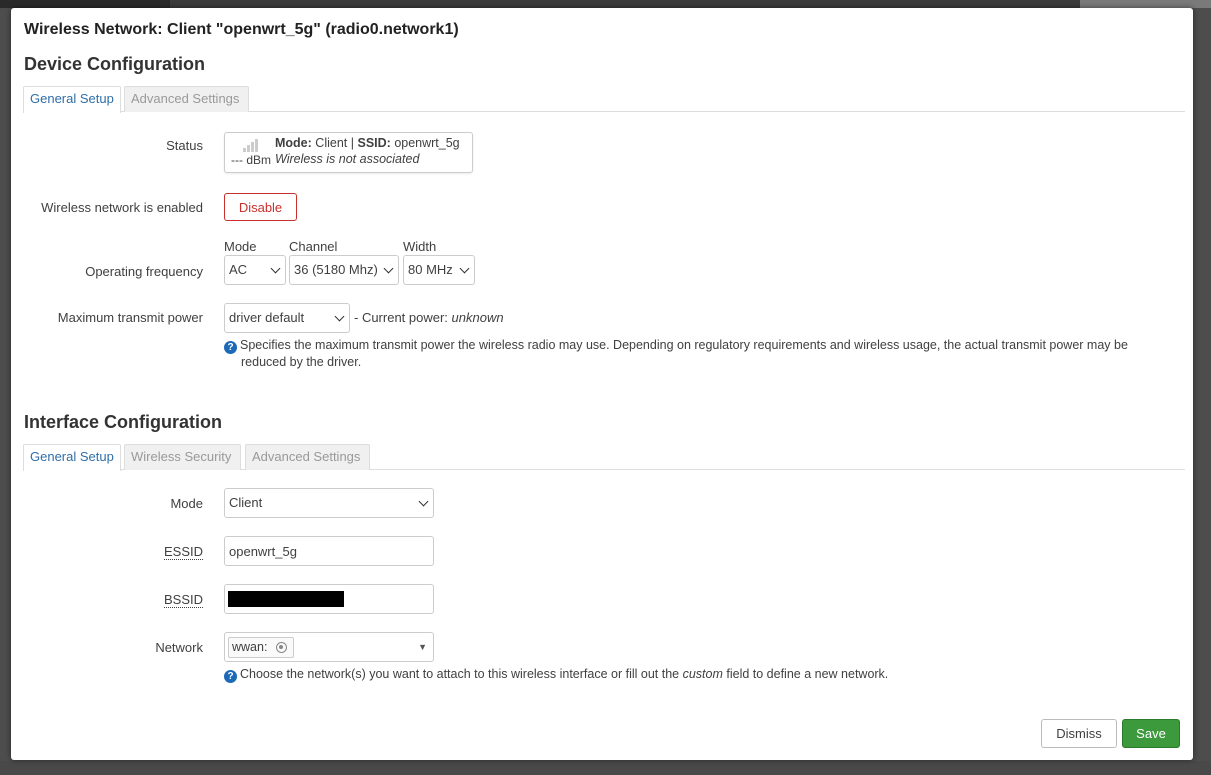 The width and height of the screenshot is (1211, 775). What do you see at coordinates (1151, 733) in the screenshot?
I see `save-button: Save` at bounding box center [1151, 733].